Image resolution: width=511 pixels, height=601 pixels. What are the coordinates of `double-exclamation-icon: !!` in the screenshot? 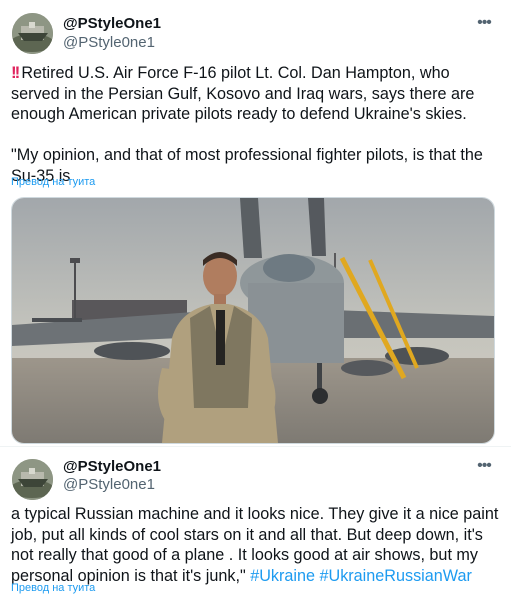 It's located at (15, 72).